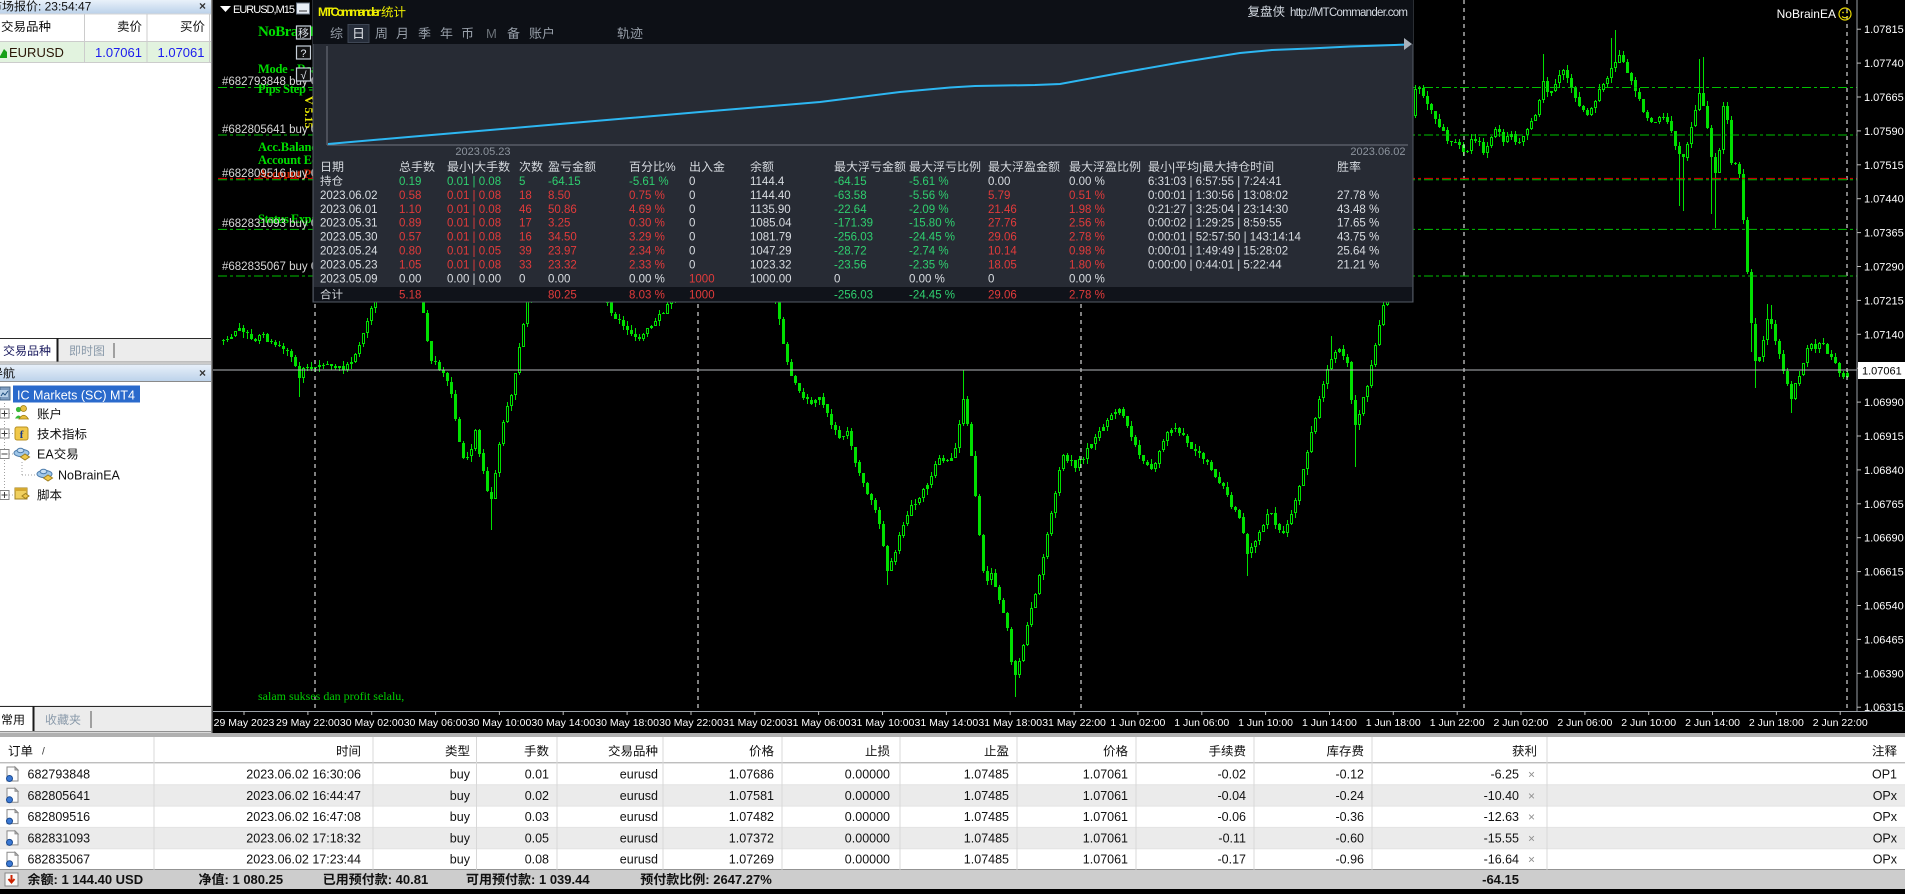 This screenshot has width=1905, height=894. Describe the element at coordinates (410, 182) in the screenshot. I see `svg-text: 0.19` at that location.